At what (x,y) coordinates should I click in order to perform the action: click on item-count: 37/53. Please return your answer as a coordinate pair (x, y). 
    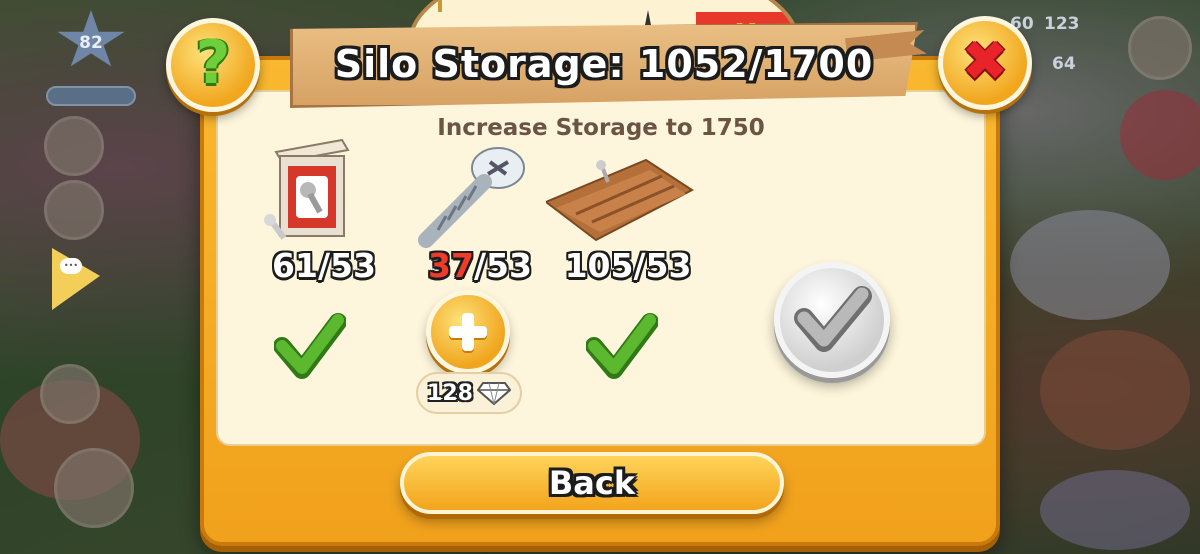
    Looking at the image, I should click on (480, 265).